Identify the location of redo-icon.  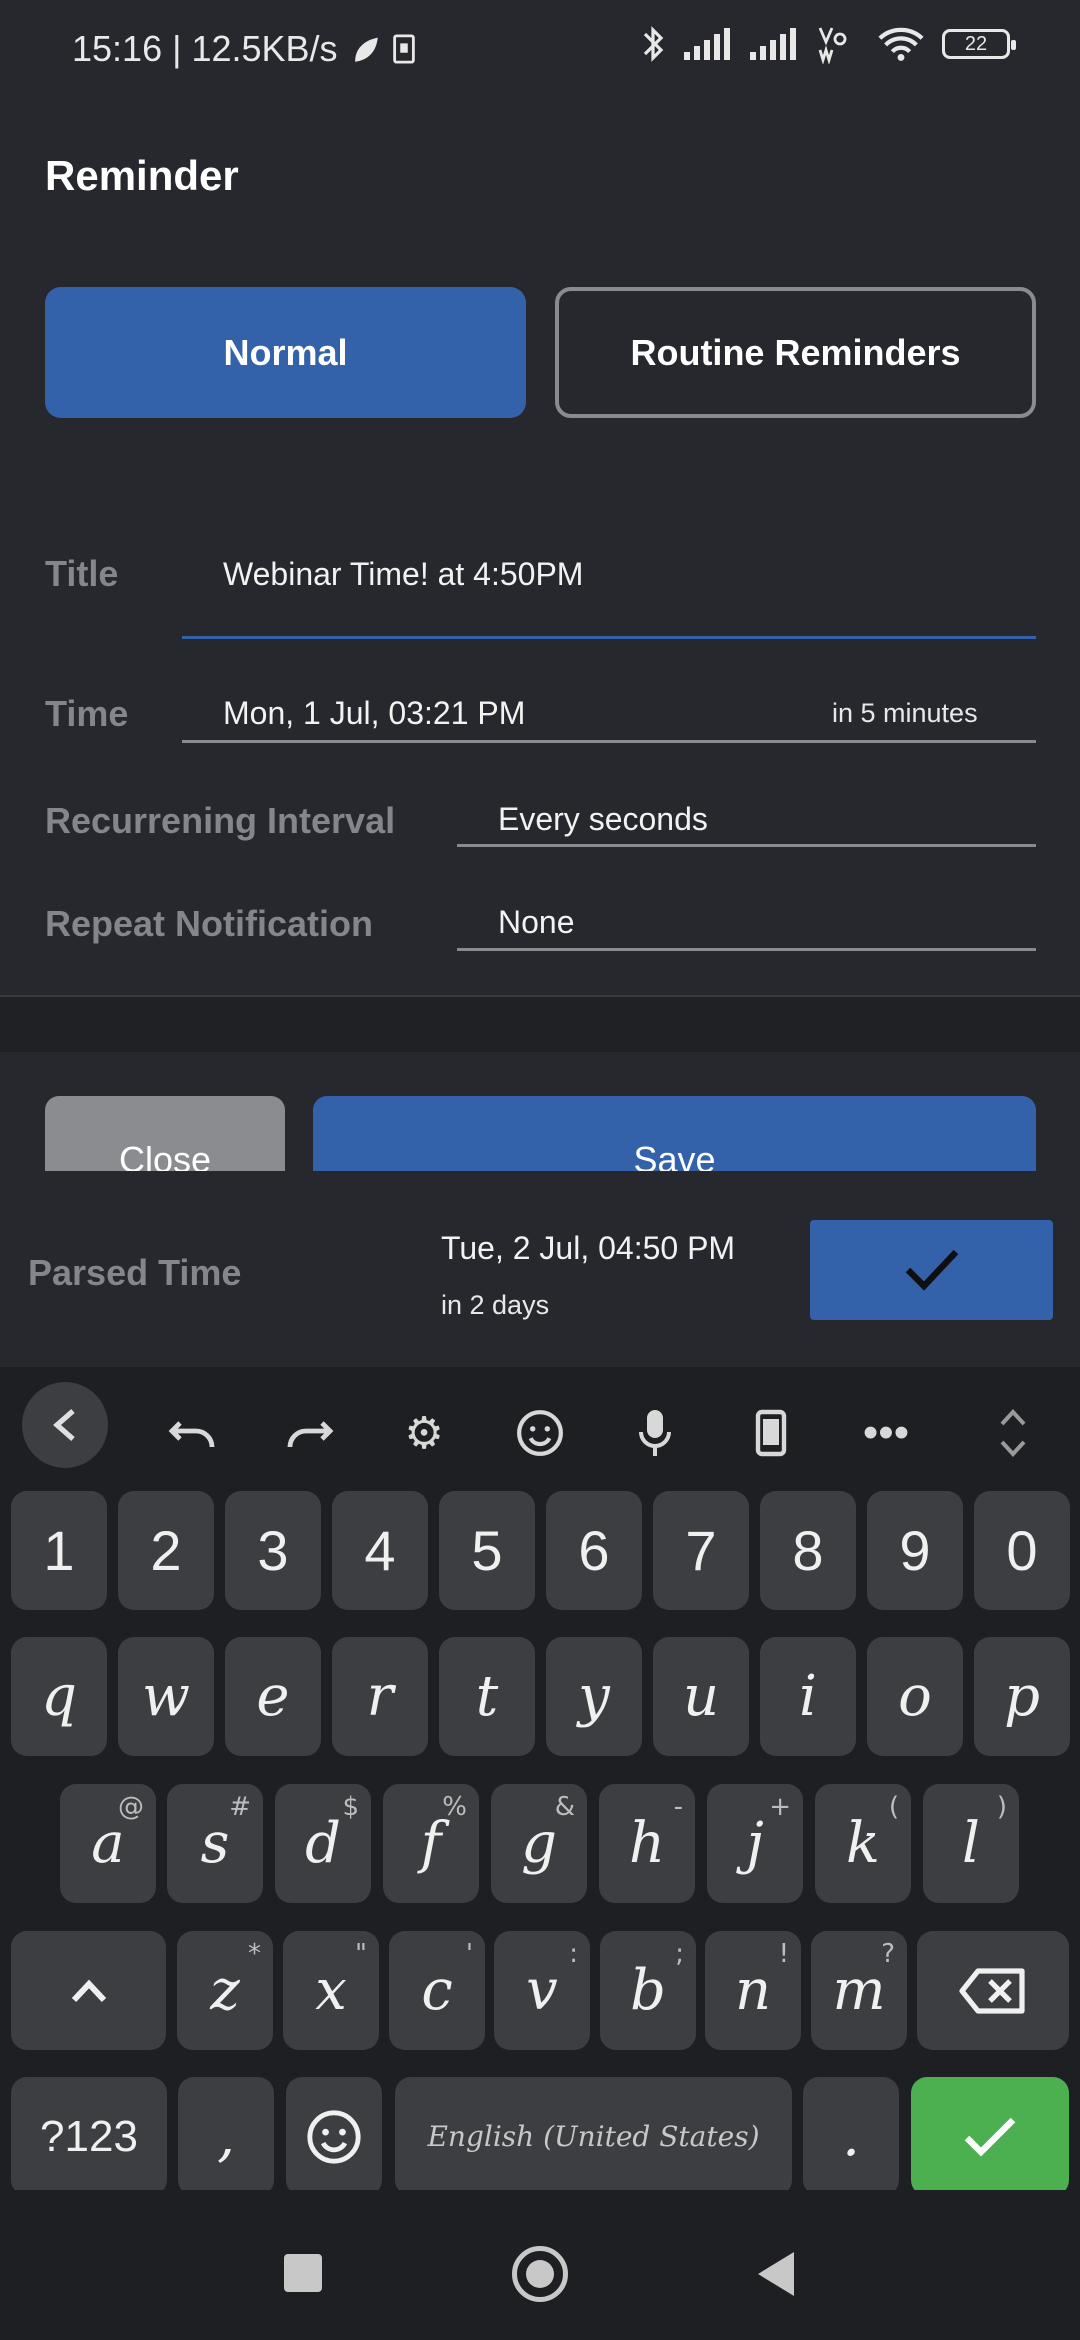
(310, 1434).